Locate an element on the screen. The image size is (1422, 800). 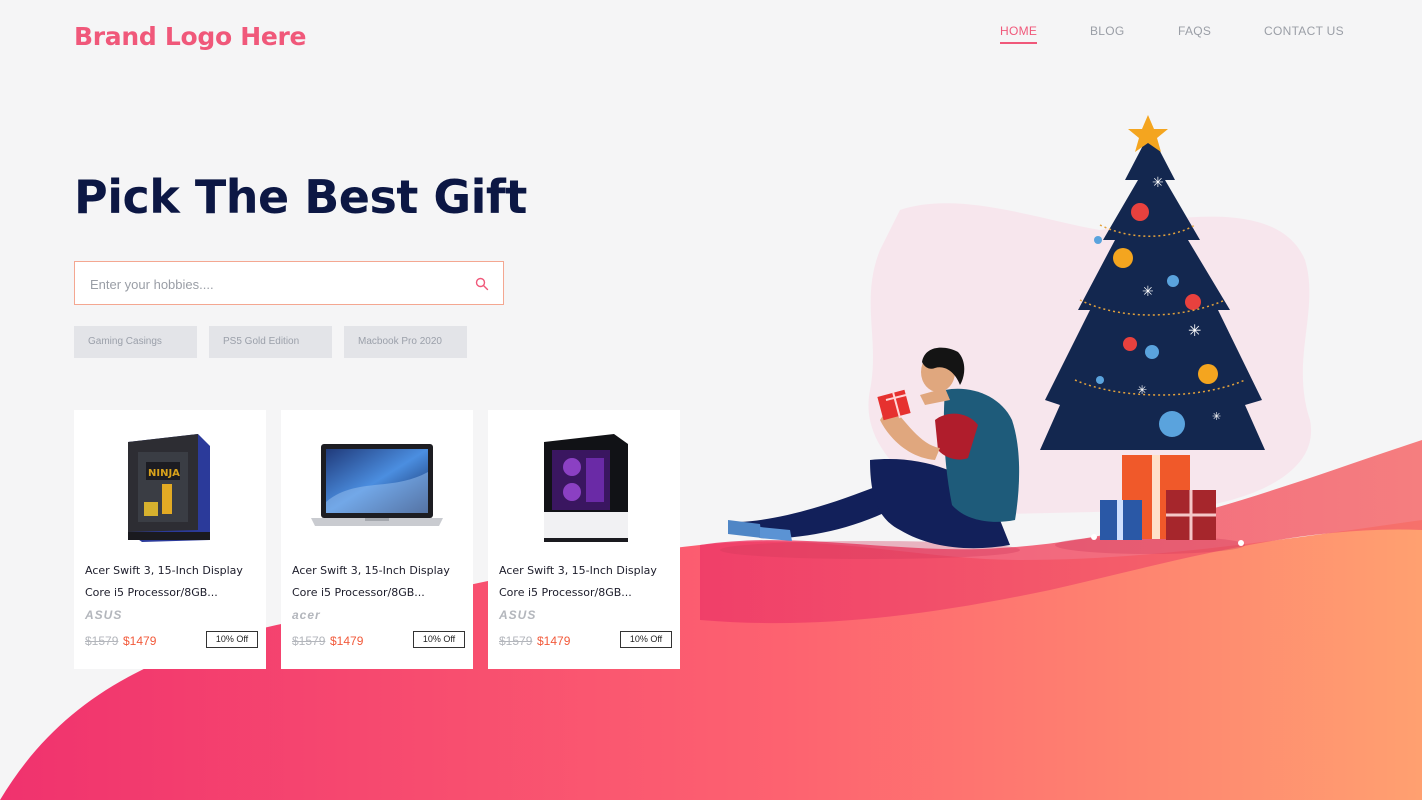
svg-text: NINJA is located at coordinates (164, 473).